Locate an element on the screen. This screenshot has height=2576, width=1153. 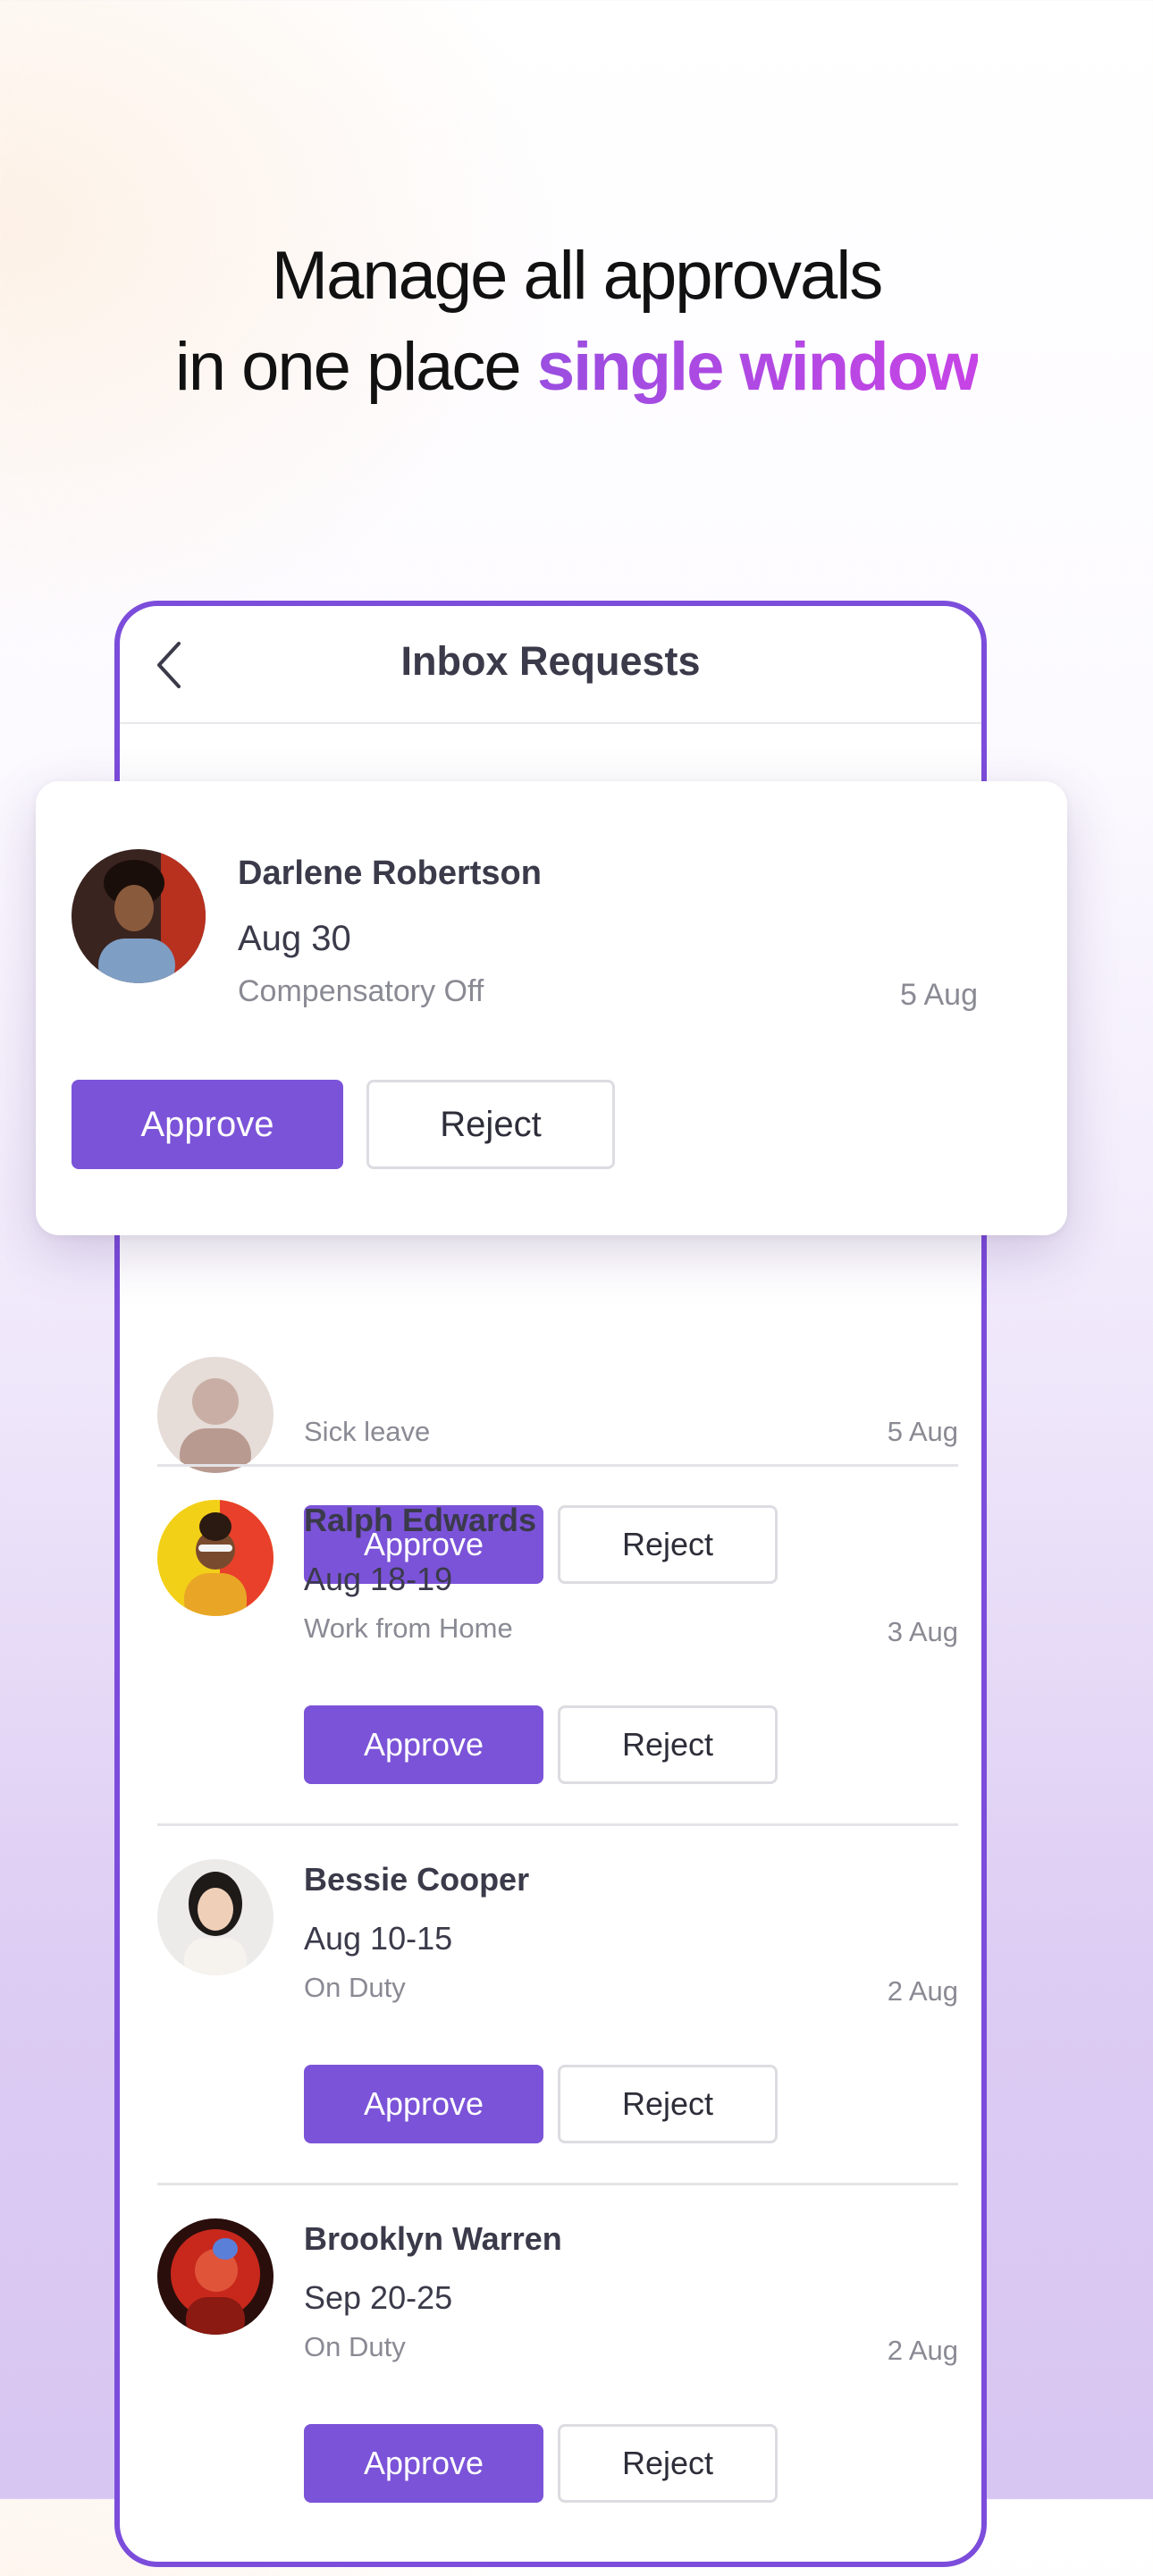
request-type: Sick leave is located at coordinates (367, 1432).